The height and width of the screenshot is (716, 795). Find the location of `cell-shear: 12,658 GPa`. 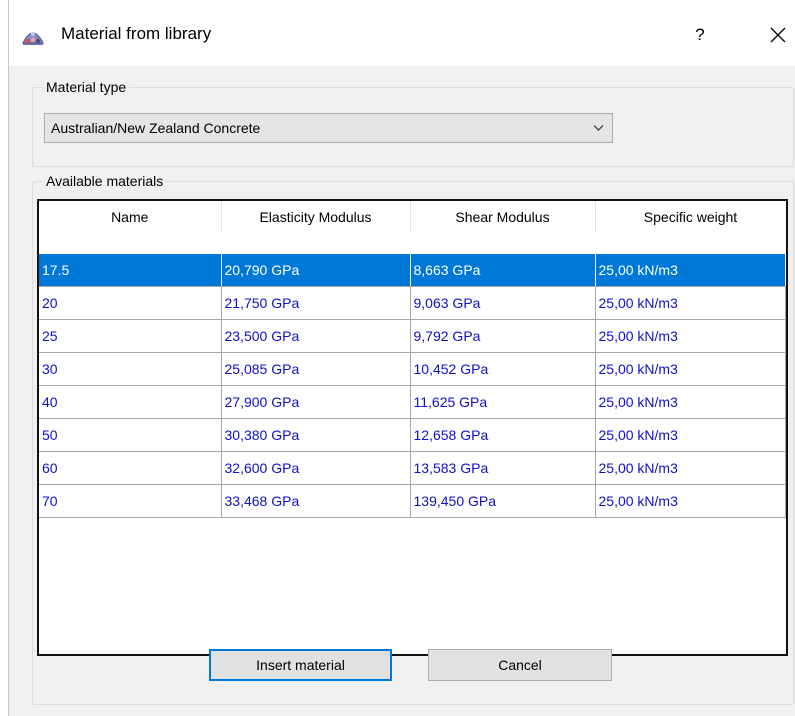

cell-shear: 12,658 GPa is located at coordinates (503, 435).